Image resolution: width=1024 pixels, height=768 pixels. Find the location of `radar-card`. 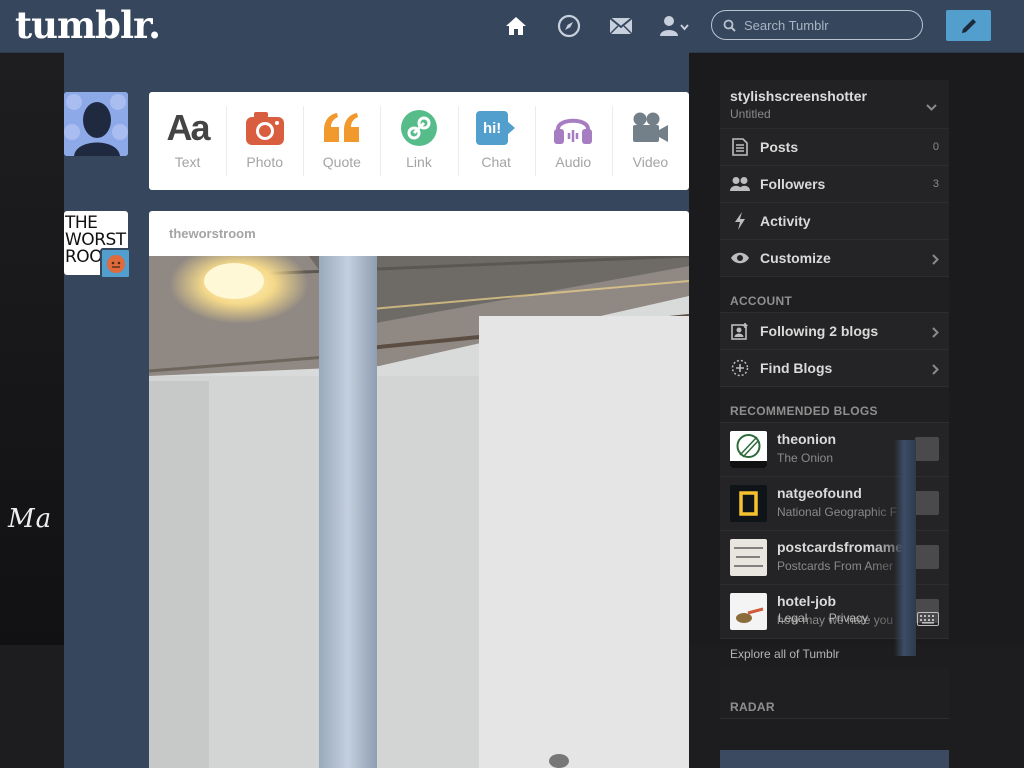

radar-card is located at coordinates (834, 759).